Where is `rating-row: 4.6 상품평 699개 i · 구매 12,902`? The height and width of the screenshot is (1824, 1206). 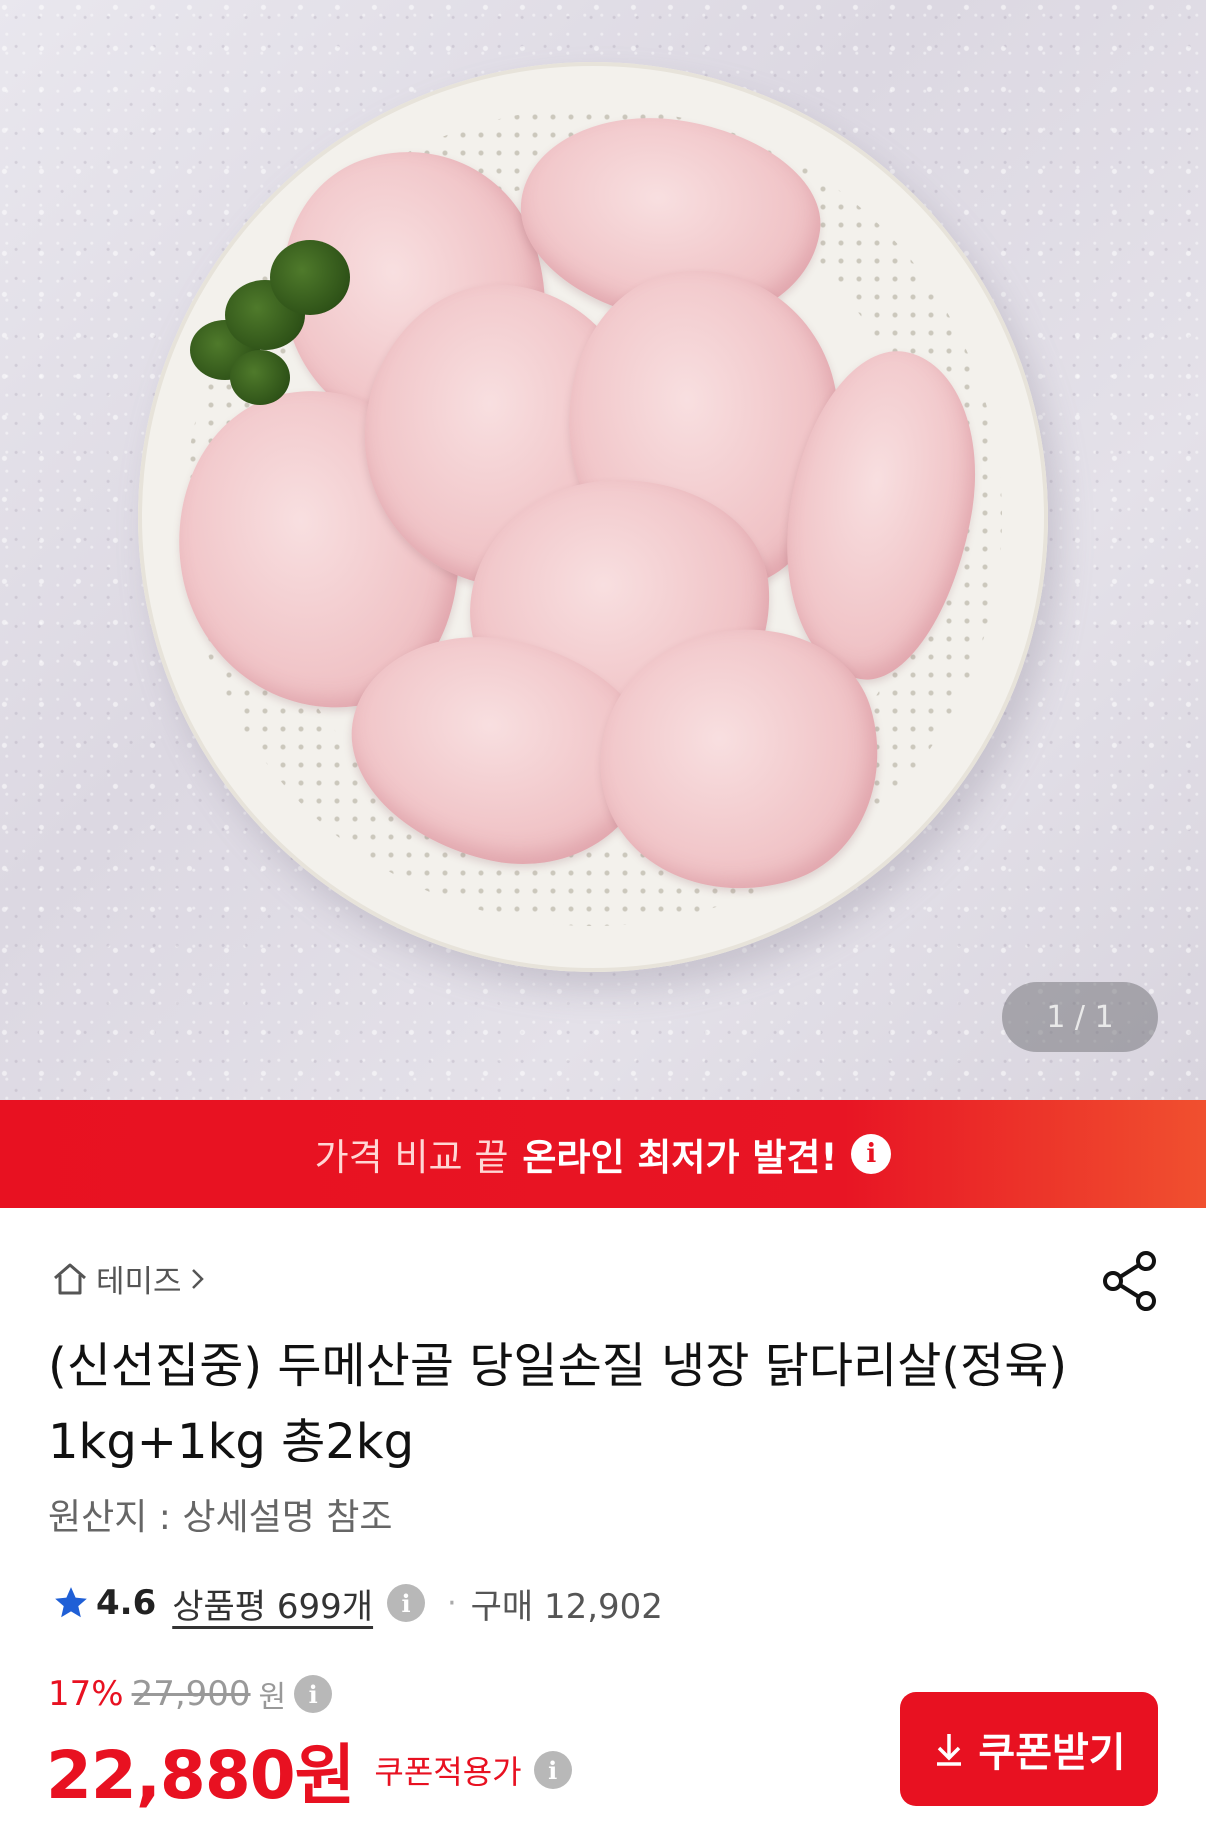 rating-row: 4.6 상품평 699개 i · 구매 12,902 is located at coordinates (357, 1603).